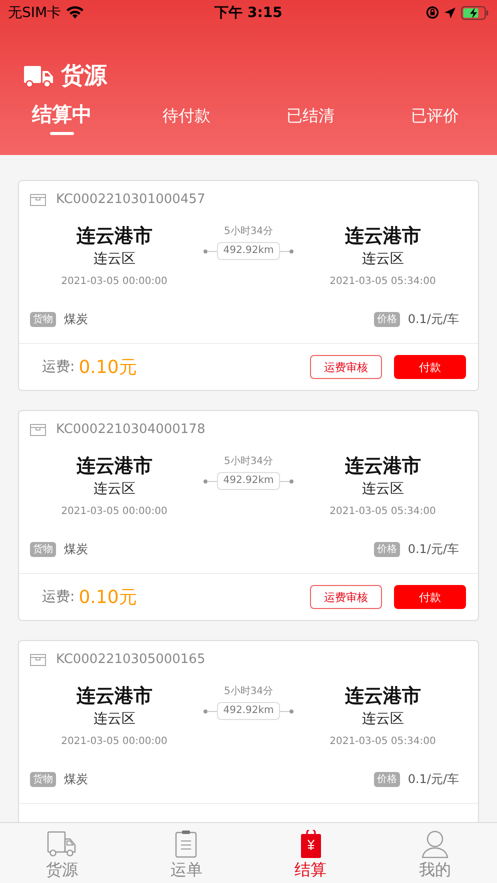 The image size is (497, 883). What do you see at coordinates (186, 119) in the screenshot?
I see `tab: 待付款` at bounding box center [186, 119].